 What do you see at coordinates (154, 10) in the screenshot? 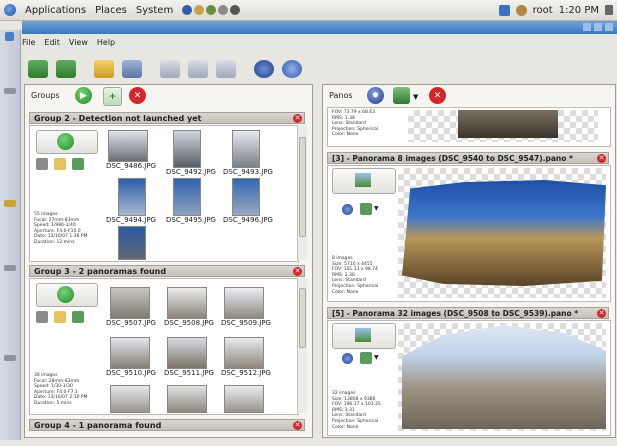
I see `system-menu: System` at bounding box center [154, 10].